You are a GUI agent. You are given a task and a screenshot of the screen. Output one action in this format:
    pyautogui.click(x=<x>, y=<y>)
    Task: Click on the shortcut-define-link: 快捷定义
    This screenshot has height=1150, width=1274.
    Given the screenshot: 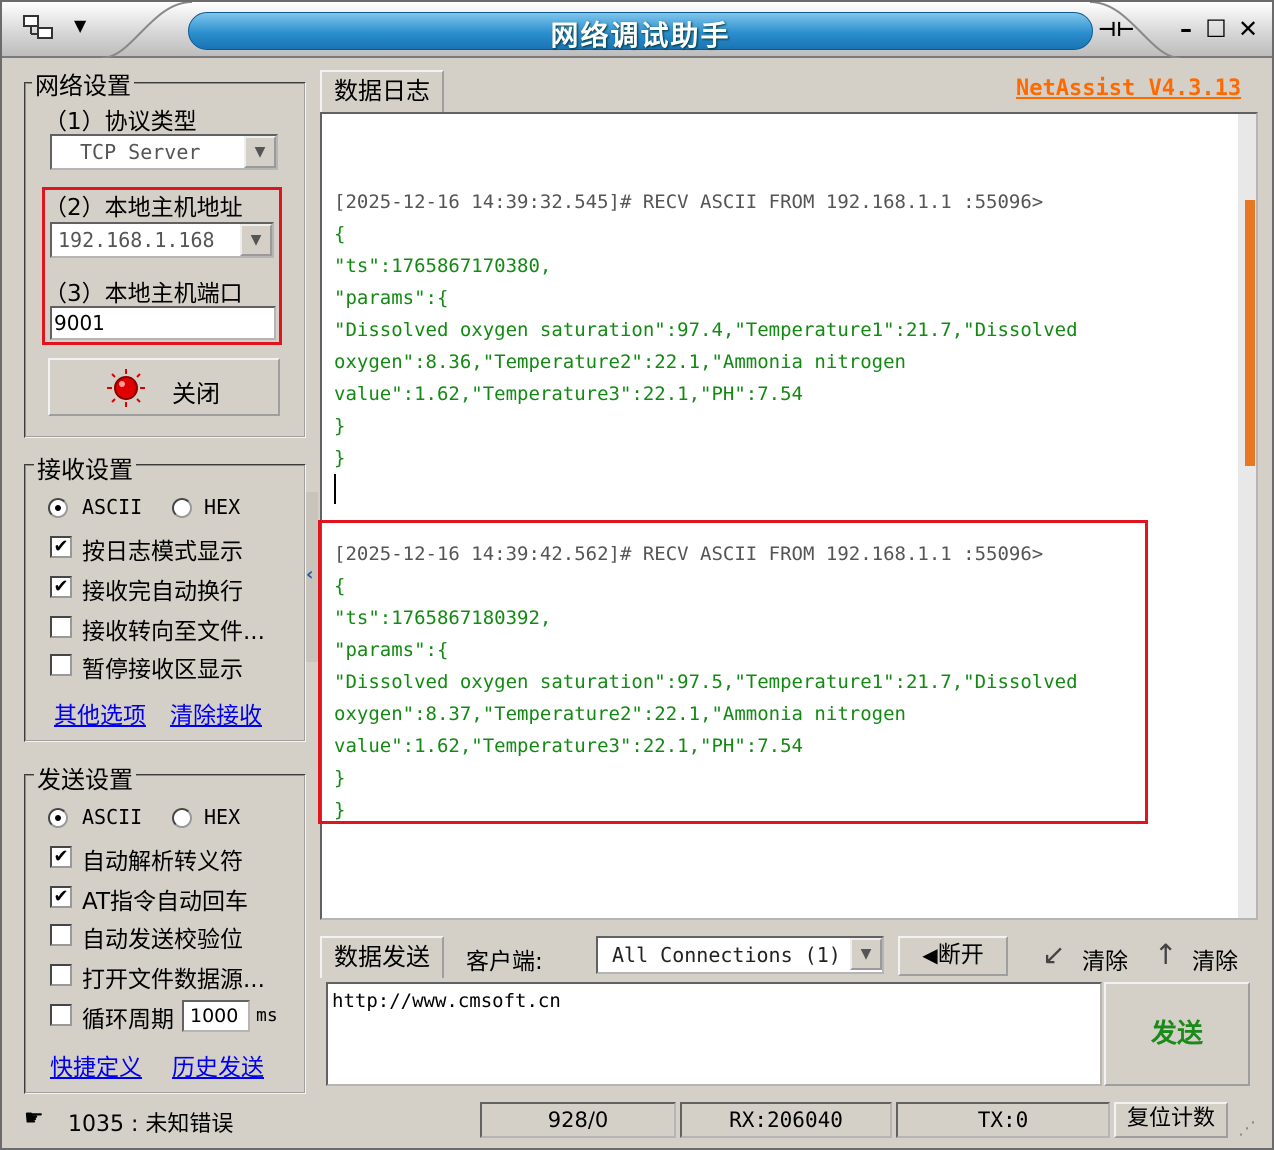 What is the action you would take?
    pyautogui.click(x=96, y=1065)
    